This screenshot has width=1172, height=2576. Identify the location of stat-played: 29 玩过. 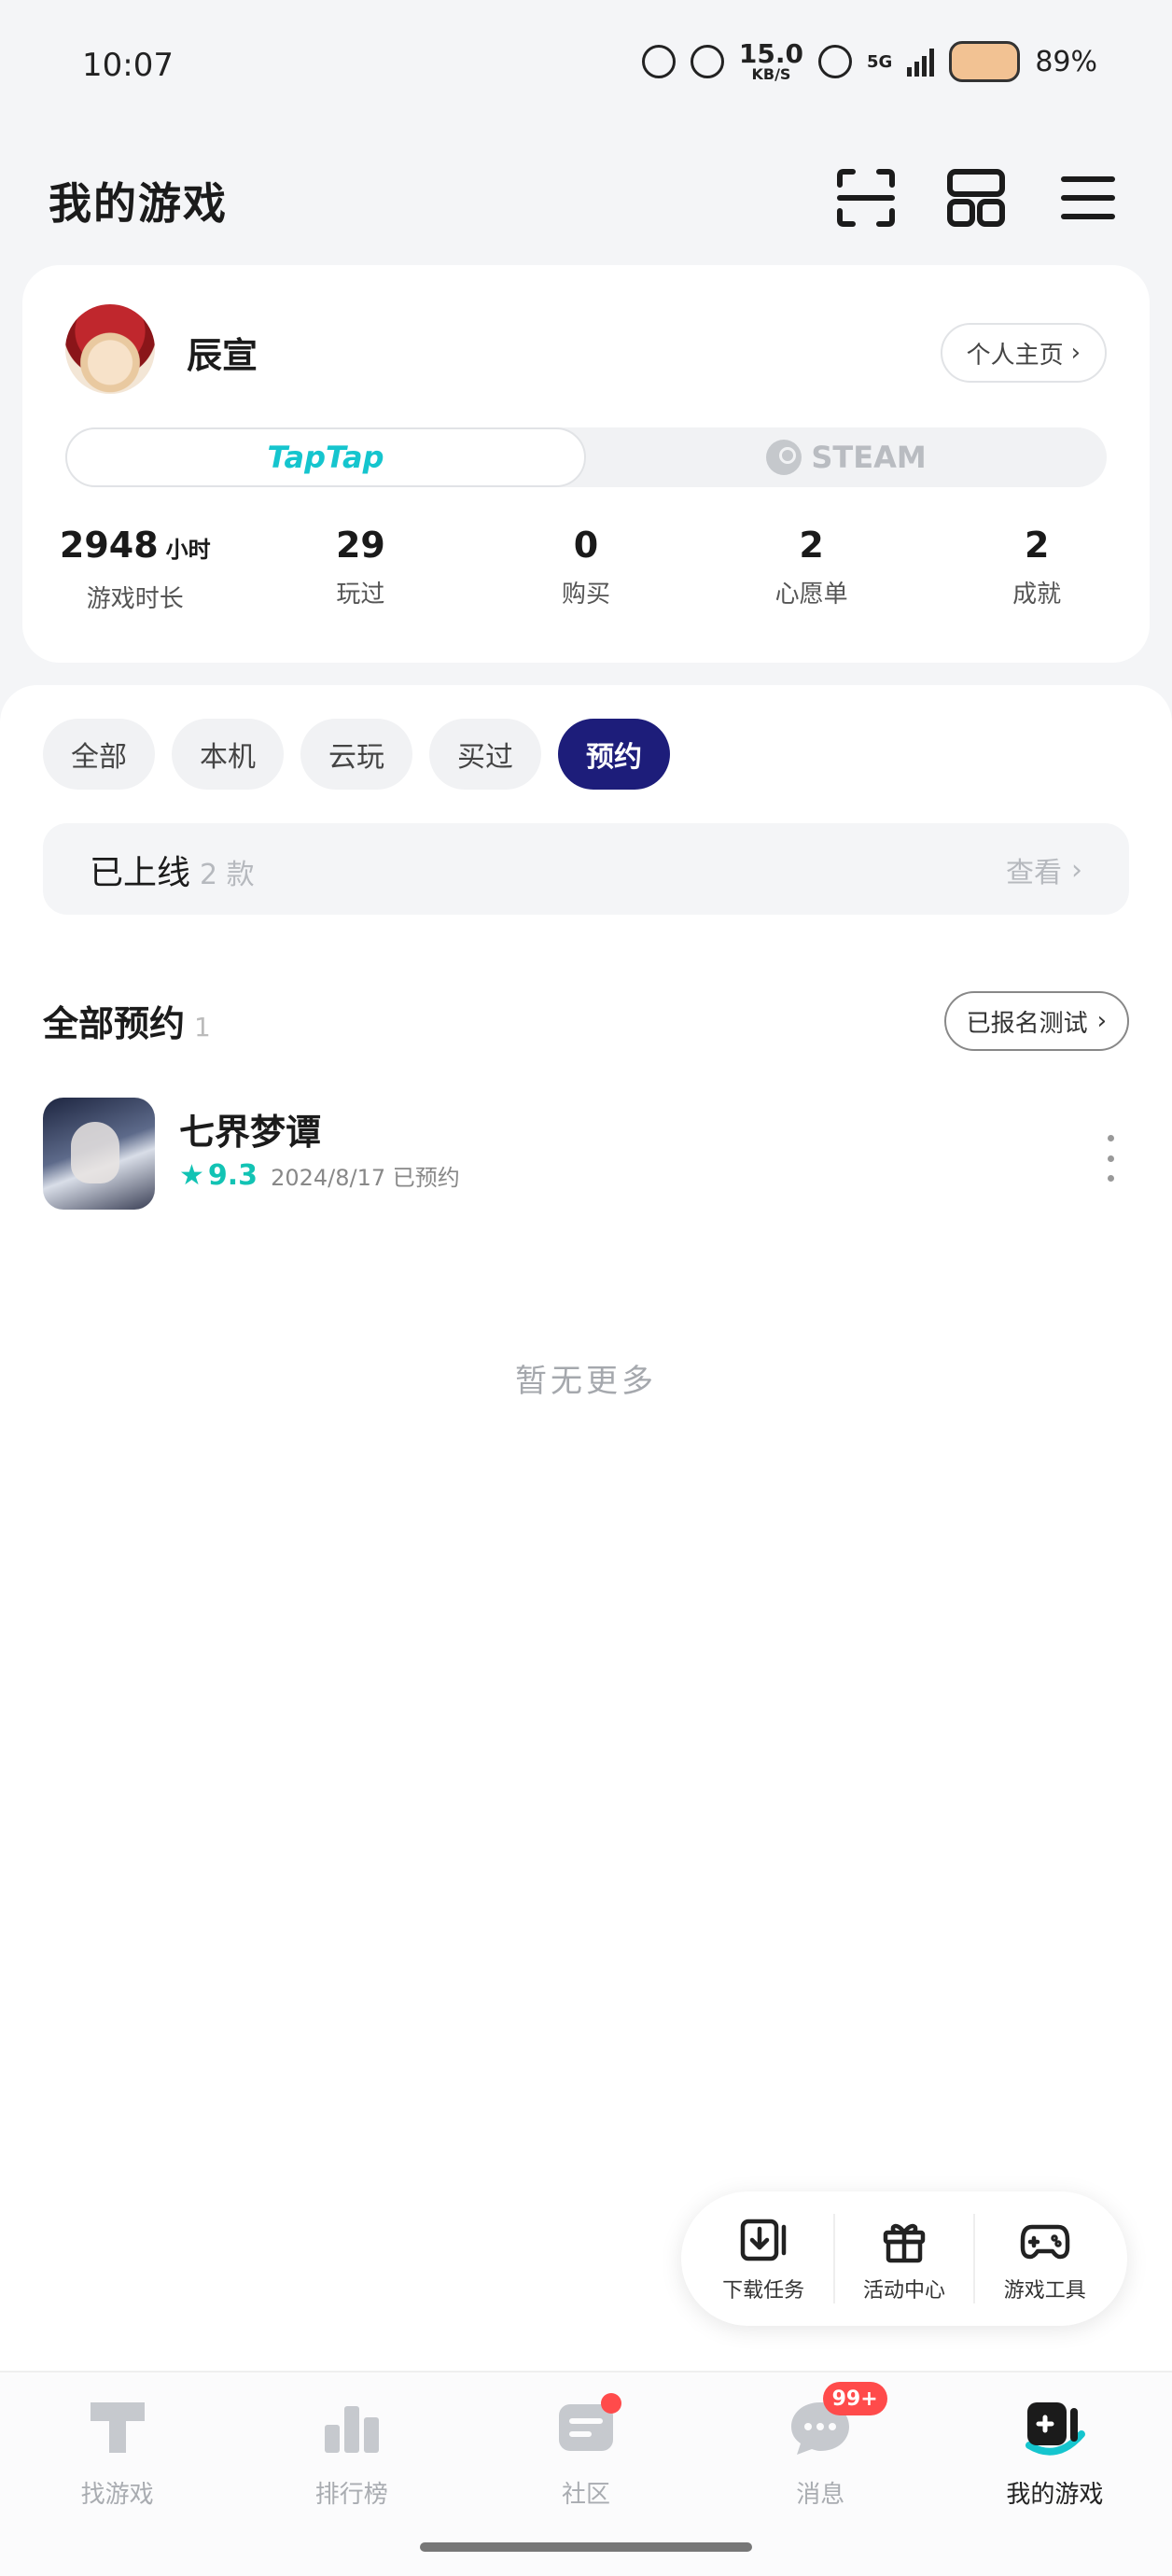
(361, 575).